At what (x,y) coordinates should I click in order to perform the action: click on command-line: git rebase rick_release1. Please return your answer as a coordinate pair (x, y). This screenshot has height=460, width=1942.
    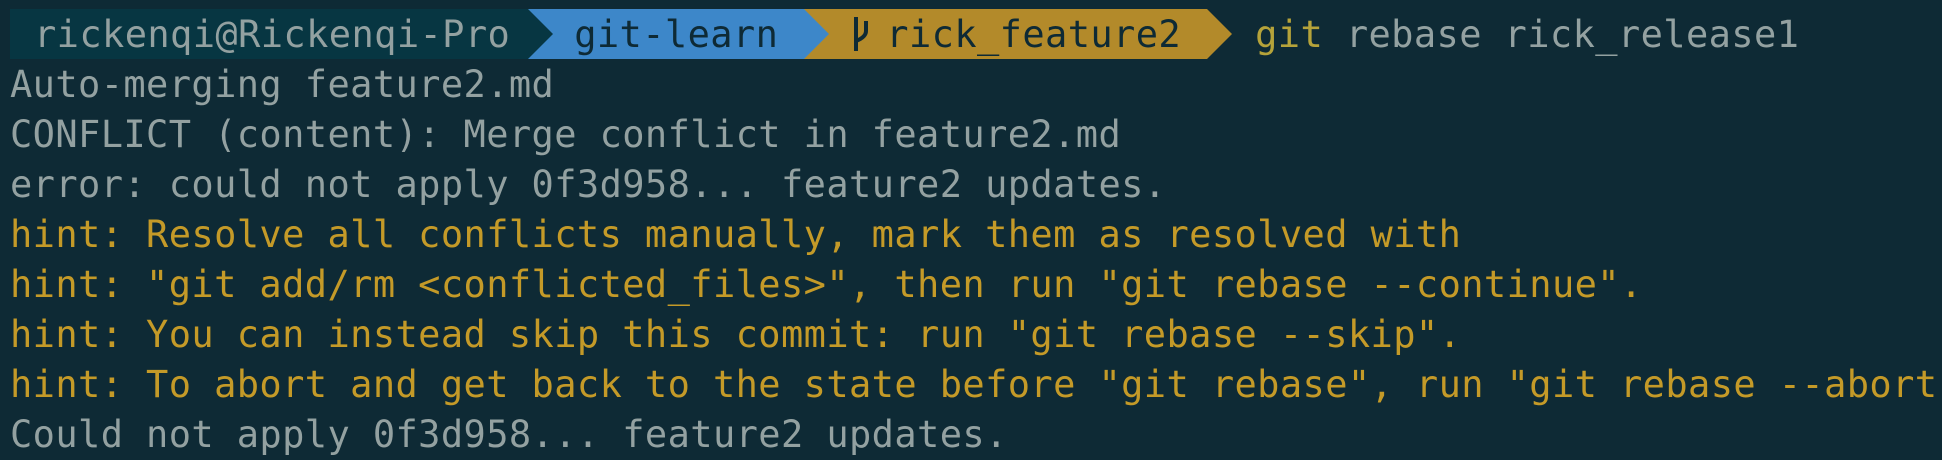
    Looking at the image, I should click on (1527, 34).